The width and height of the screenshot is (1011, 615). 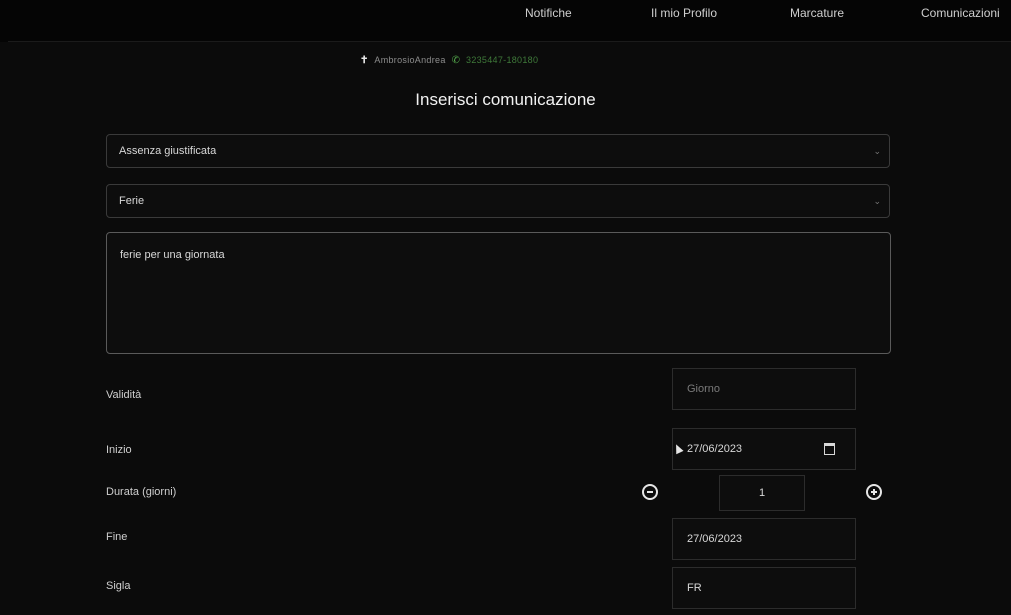 What do you see at coordinates (141, 492) in the screenshot?
I see `durata-label: Durata (giorni)` at bounding box center [141, 492].